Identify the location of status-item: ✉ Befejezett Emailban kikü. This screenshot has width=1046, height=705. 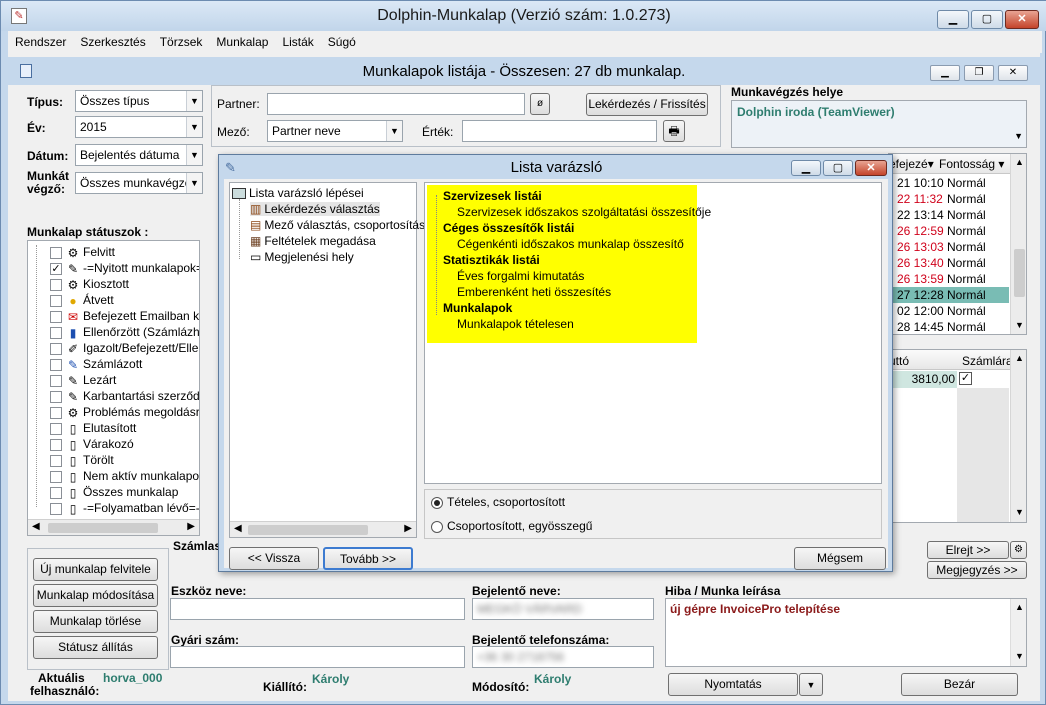
(124, 317).